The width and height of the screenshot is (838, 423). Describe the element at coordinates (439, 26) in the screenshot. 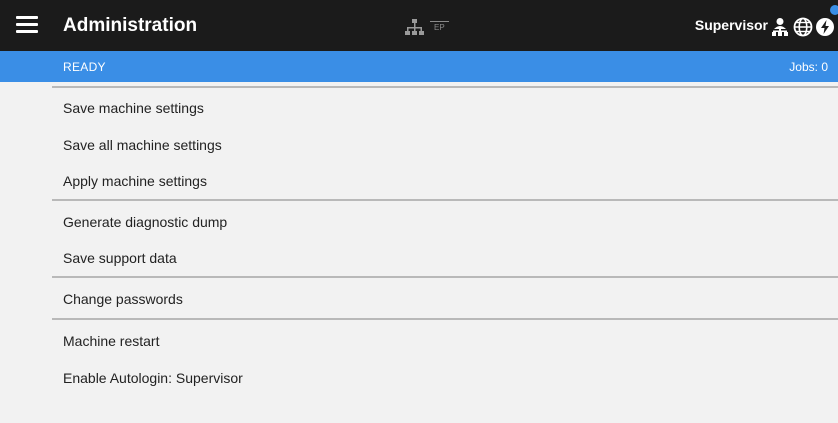

I see `ep-label: EP` at that location.